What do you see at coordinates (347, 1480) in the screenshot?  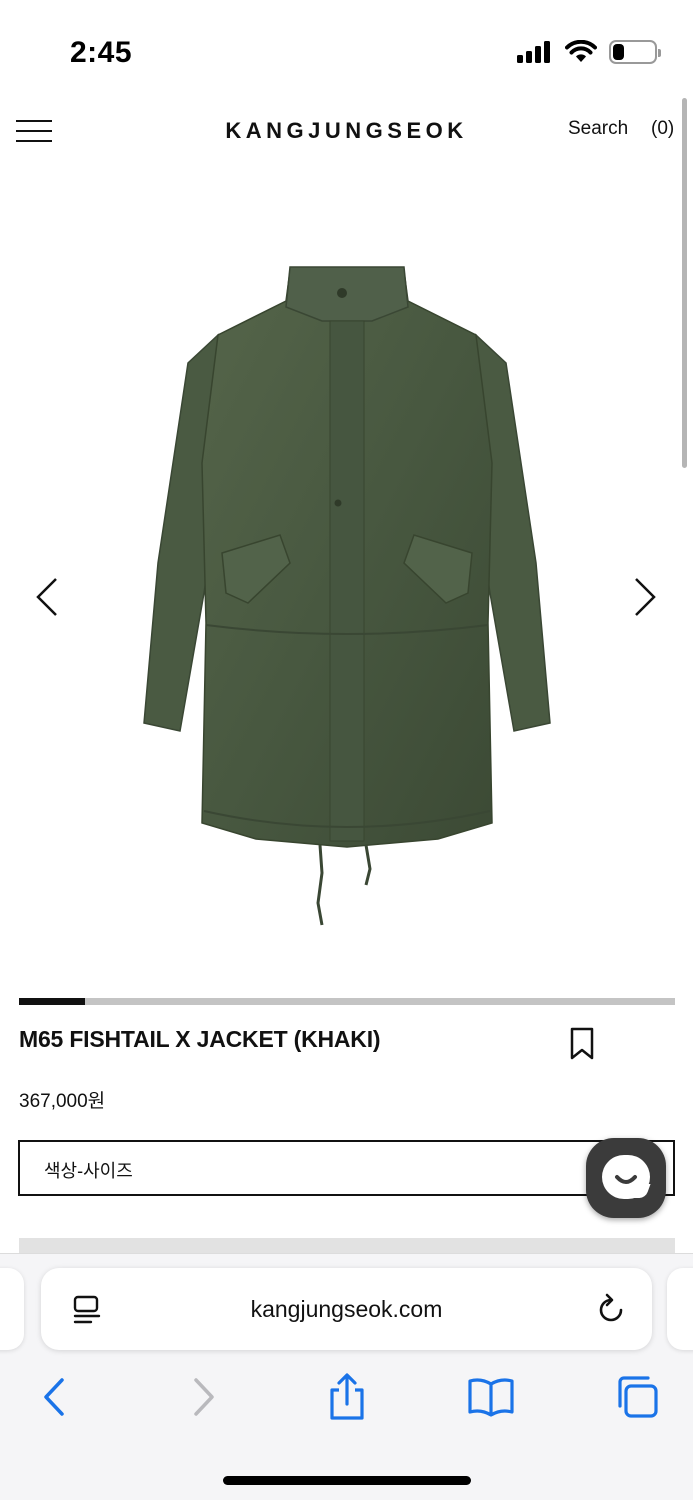 I see `home-indicator` at bounding box center [347, 1480].